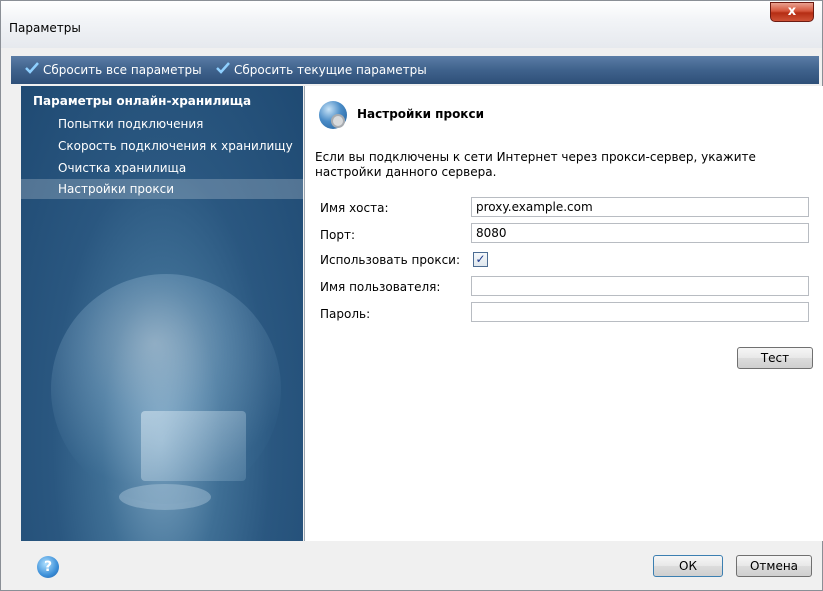 This screenshot has height=591, width=823. Describe the element at coordinates (338, 121) in the screenshot. I see `gear-icon` at that location.